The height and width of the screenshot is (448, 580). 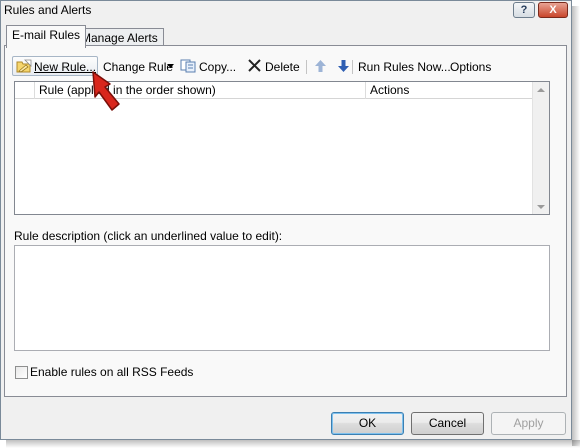 What do you see at coordinates (46, 36) in the screenshot?
I see `tab-email-rules: E-mail Rules` at bounding box center [46, 36].